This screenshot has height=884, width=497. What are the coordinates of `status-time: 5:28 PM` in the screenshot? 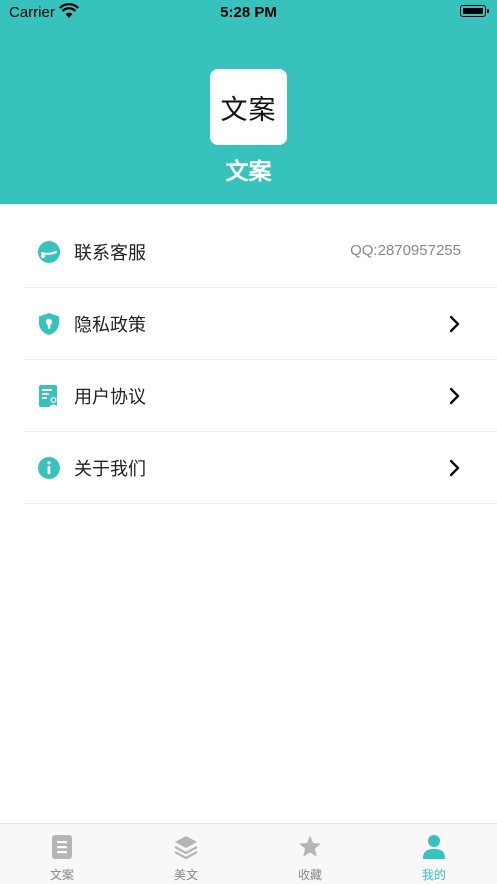 It's located at (248, 12).